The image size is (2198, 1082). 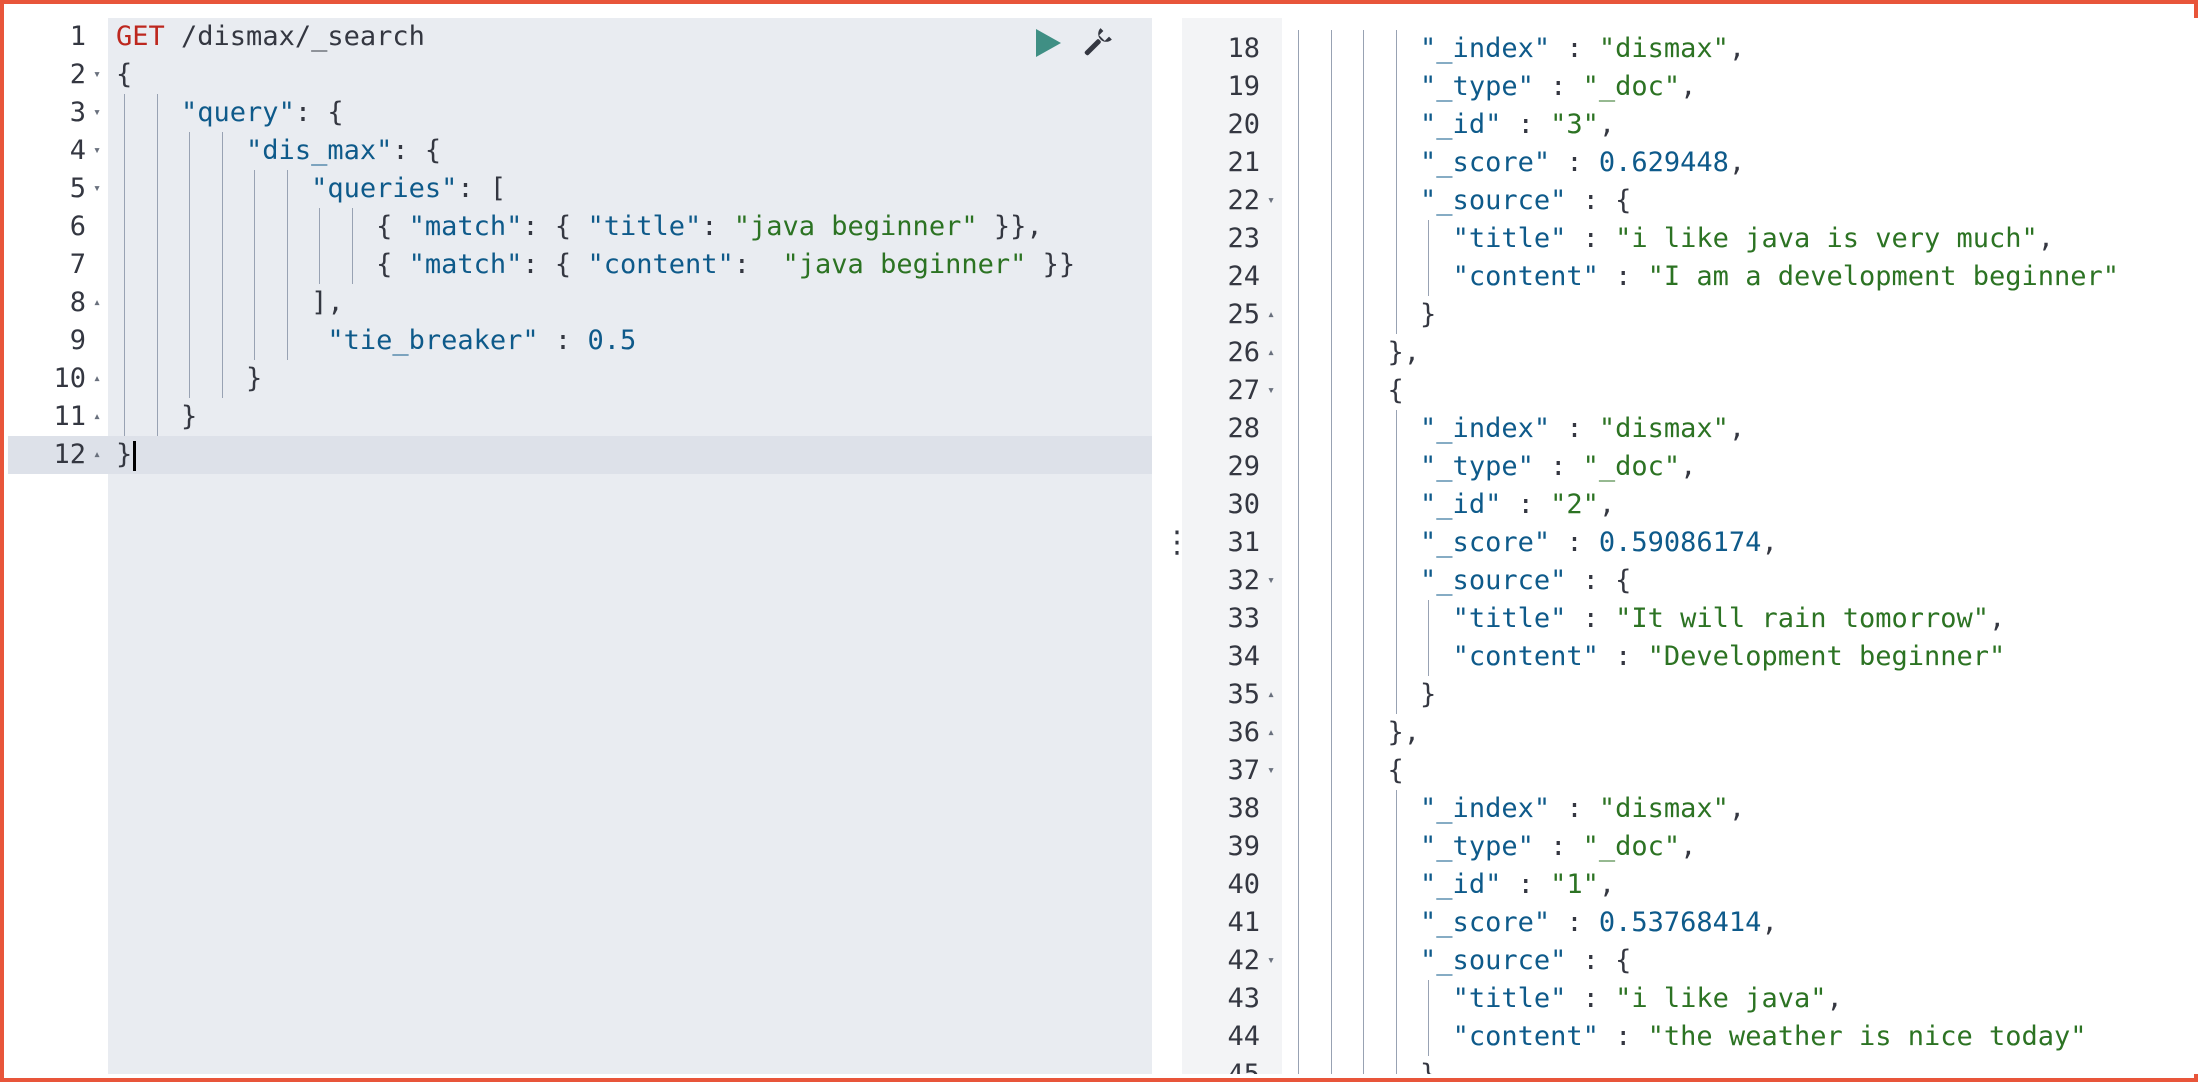 I want to click on code-line: 32 ▾ "_source" : {, so click(x=1690, y=581).